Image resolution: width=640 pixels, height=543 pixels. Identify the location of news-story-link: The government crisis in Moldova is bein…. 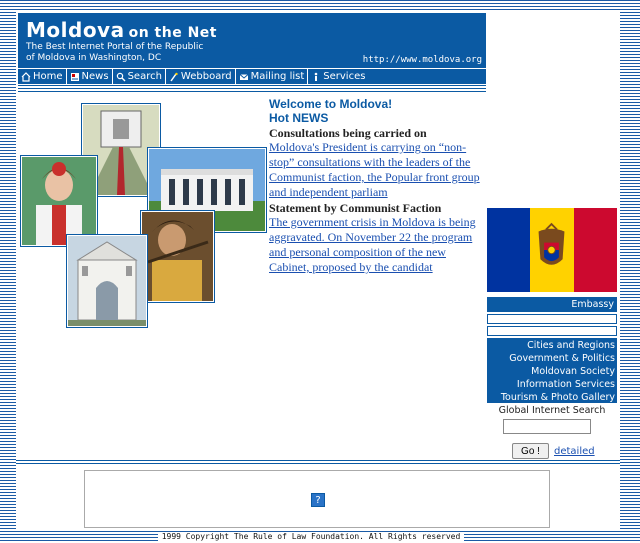
(377, 245).